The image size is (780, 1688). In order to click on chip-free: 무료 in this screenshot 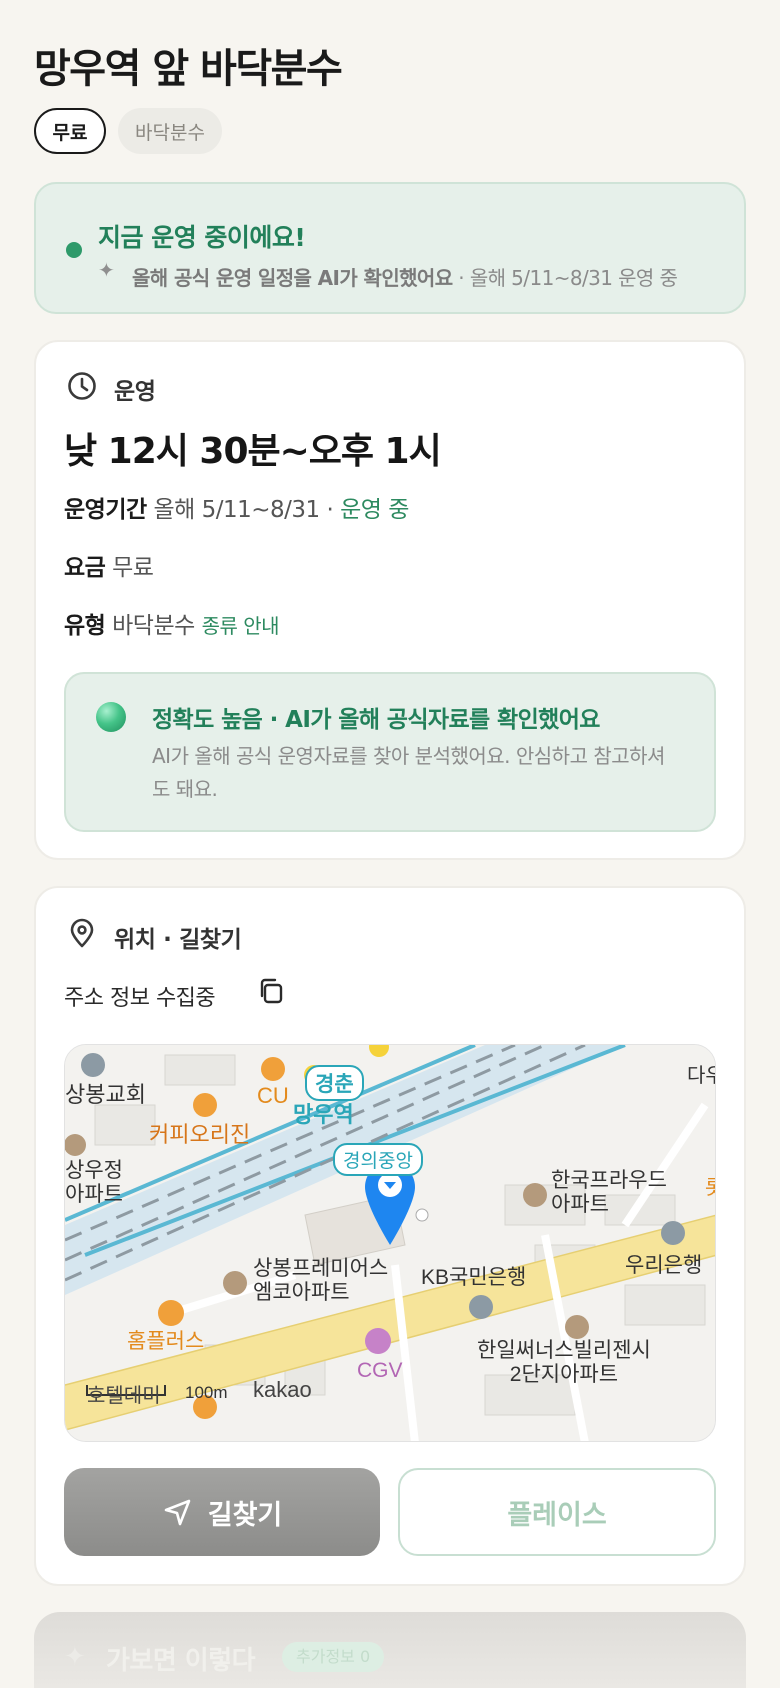, I will do `click(70, 131)`.